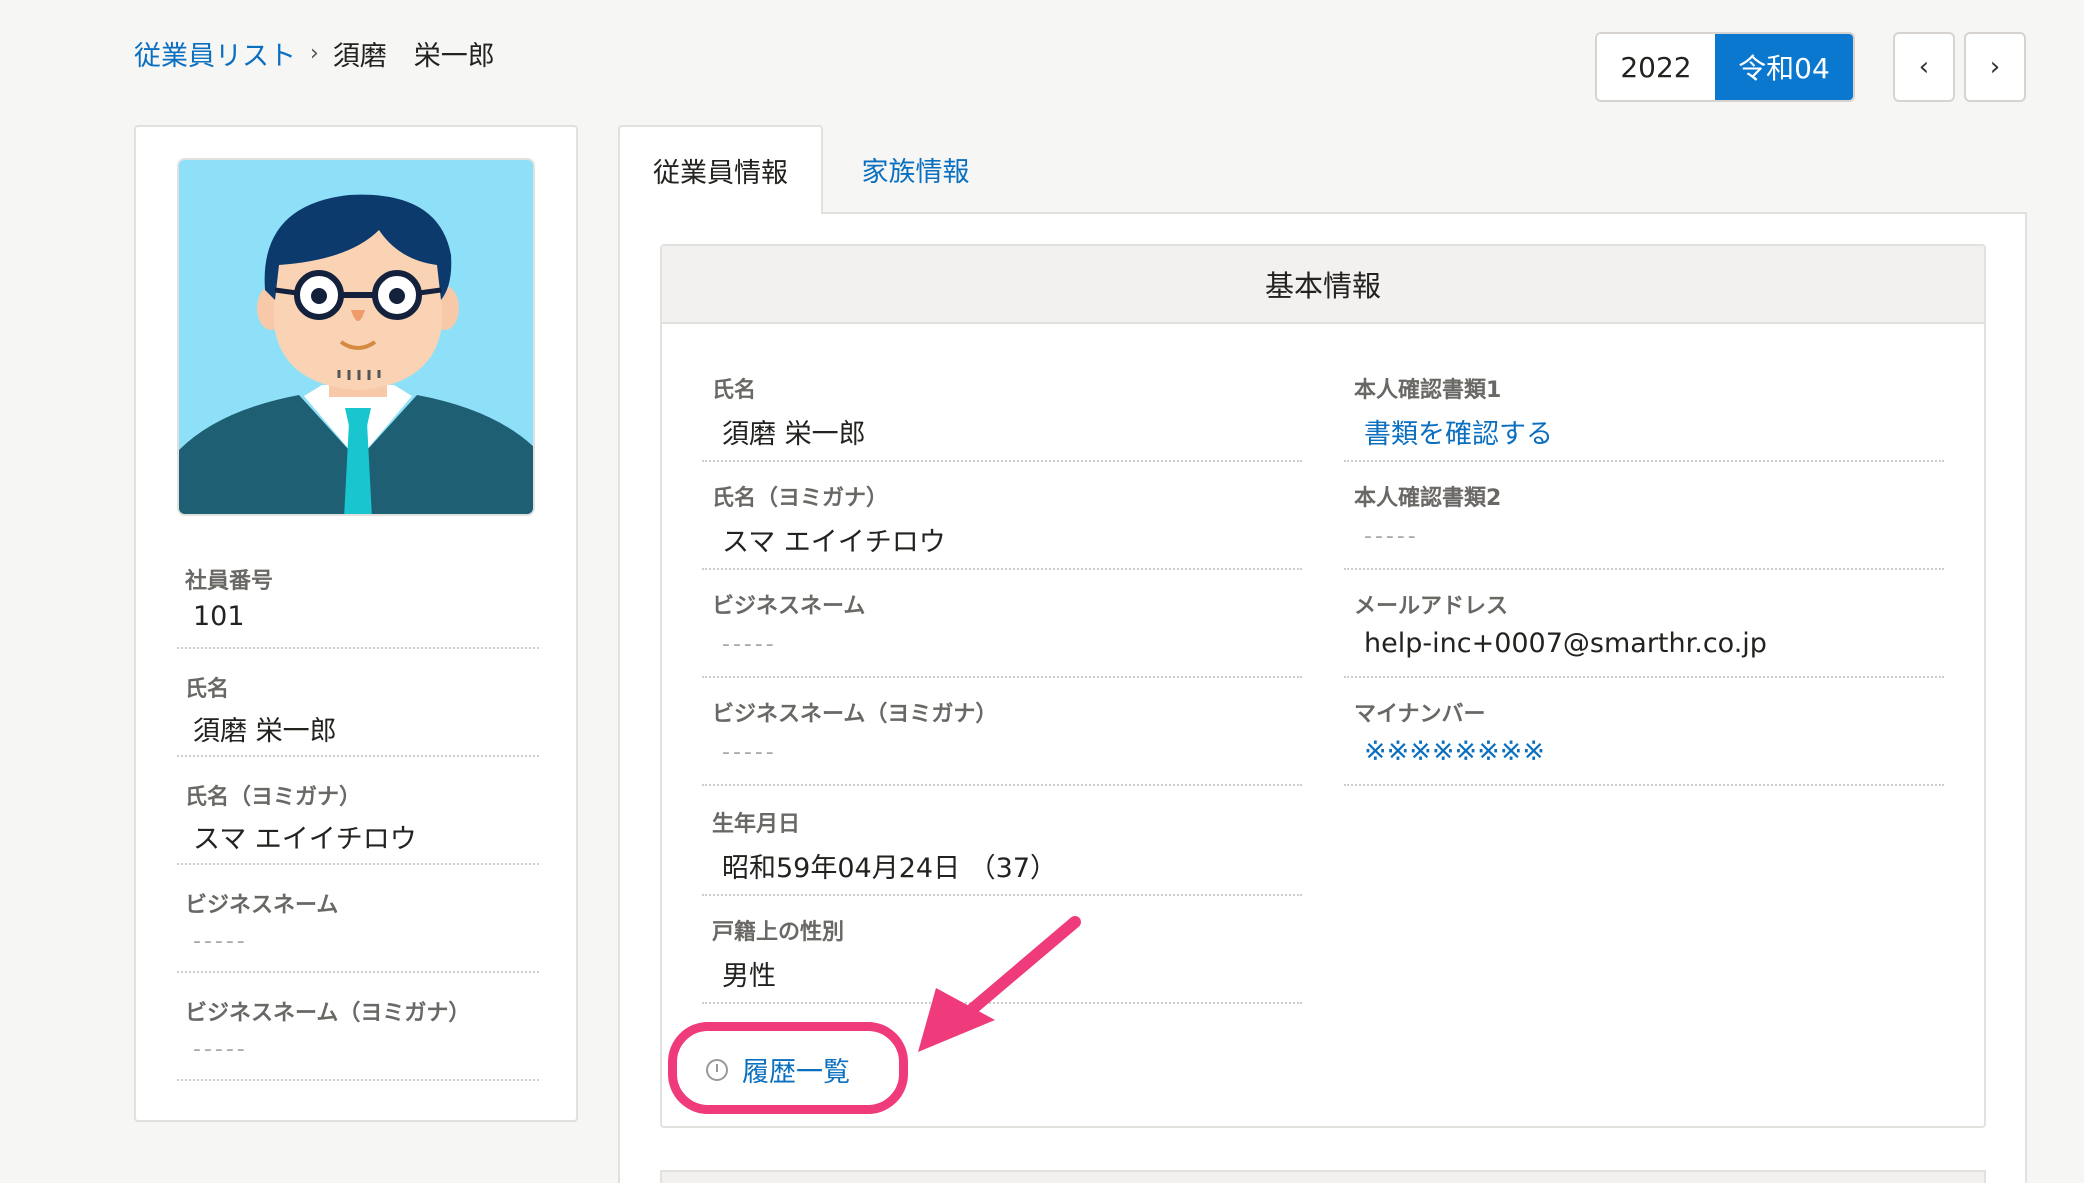 This screenshot has height=1183, width=2084. I want to click on breadcrumb-employee-list-link: 従業員リスト, so click(215, 53).